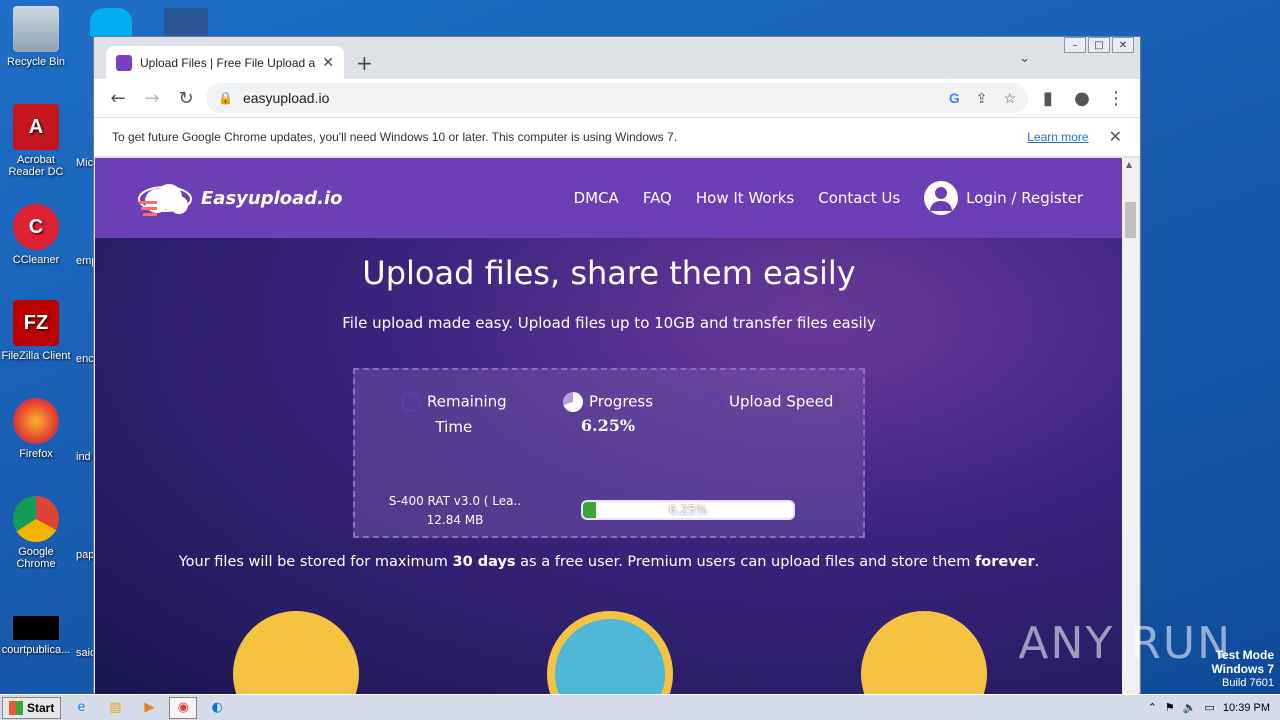 This screenshot has width=1280, height=720. What do you see at coordinates (36, 454) in the screenshot?
I see `desktop-icon-label: Firefox` at bounding box center [36, 454].